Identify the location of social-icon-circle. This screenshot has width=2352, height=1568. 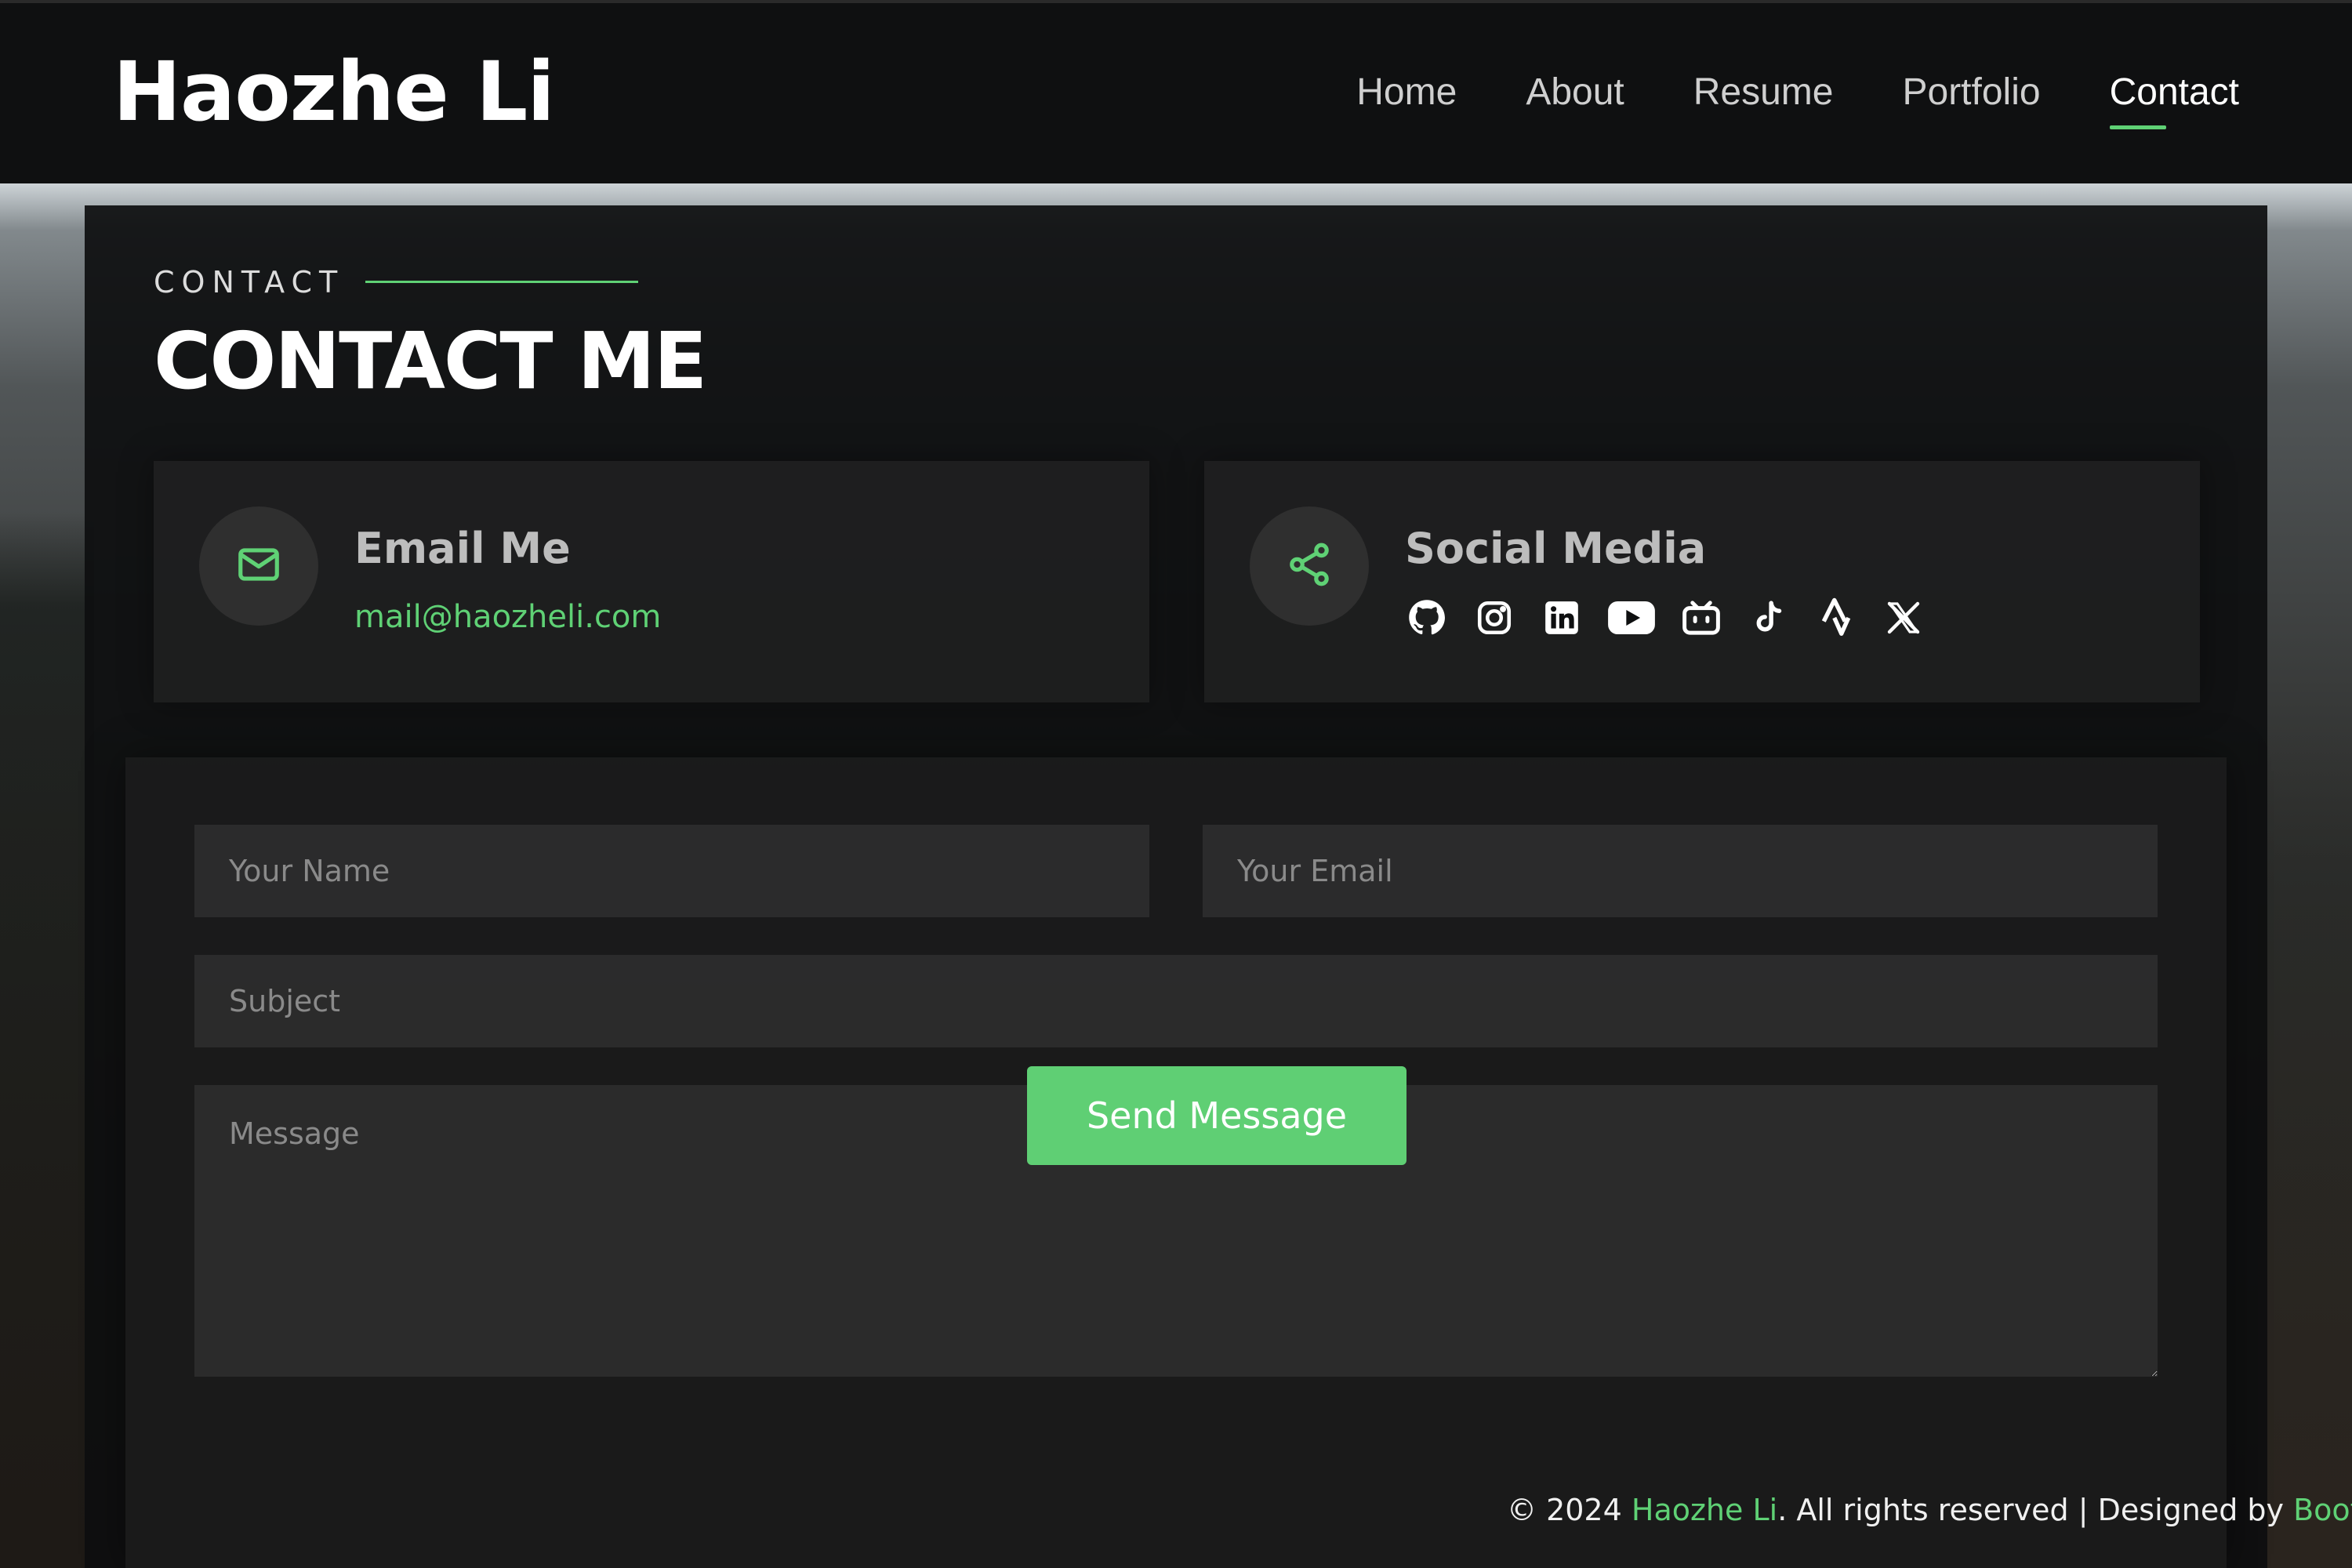
(1309, 566).